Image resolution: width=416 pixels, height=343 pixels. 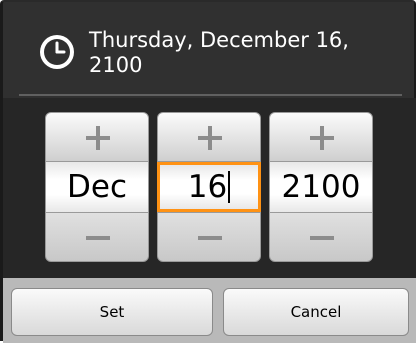 I want to click on month-spinner: Dec, so click(x=97, y=187).